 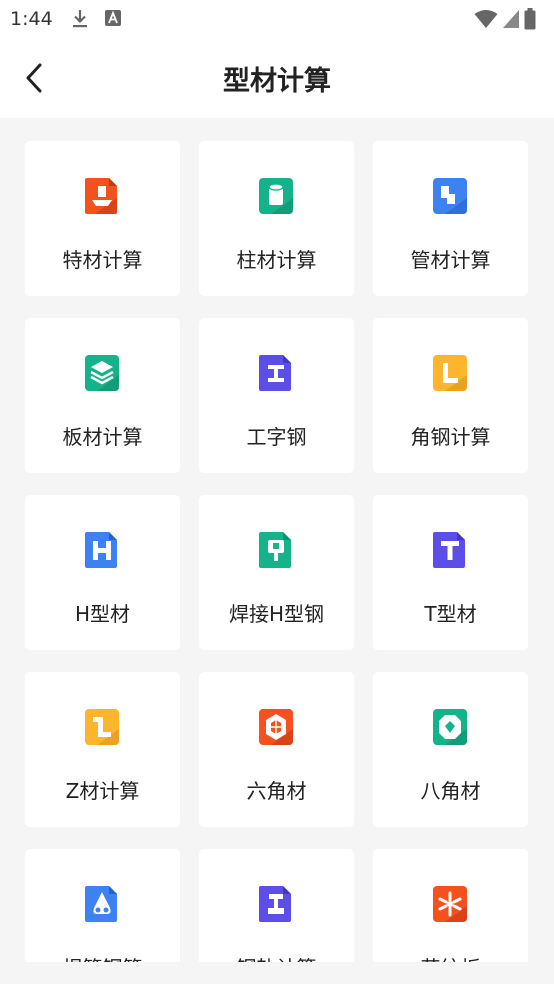 What do you see at coordinates (102, 727) in the screenshot?
I see `z-profile-icon` at bounding box center [102, 727].